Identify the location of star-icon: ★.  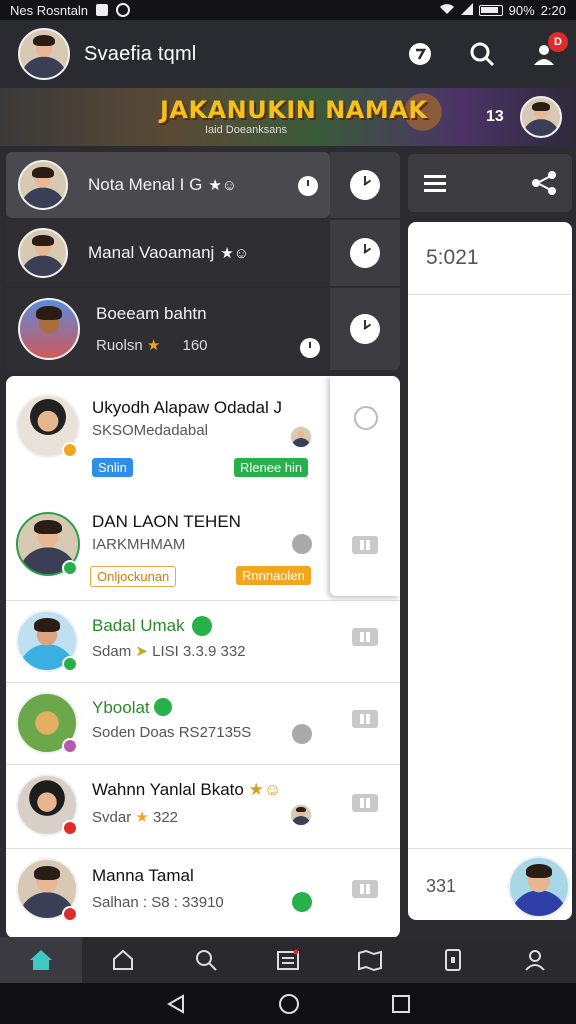
(153, 345).